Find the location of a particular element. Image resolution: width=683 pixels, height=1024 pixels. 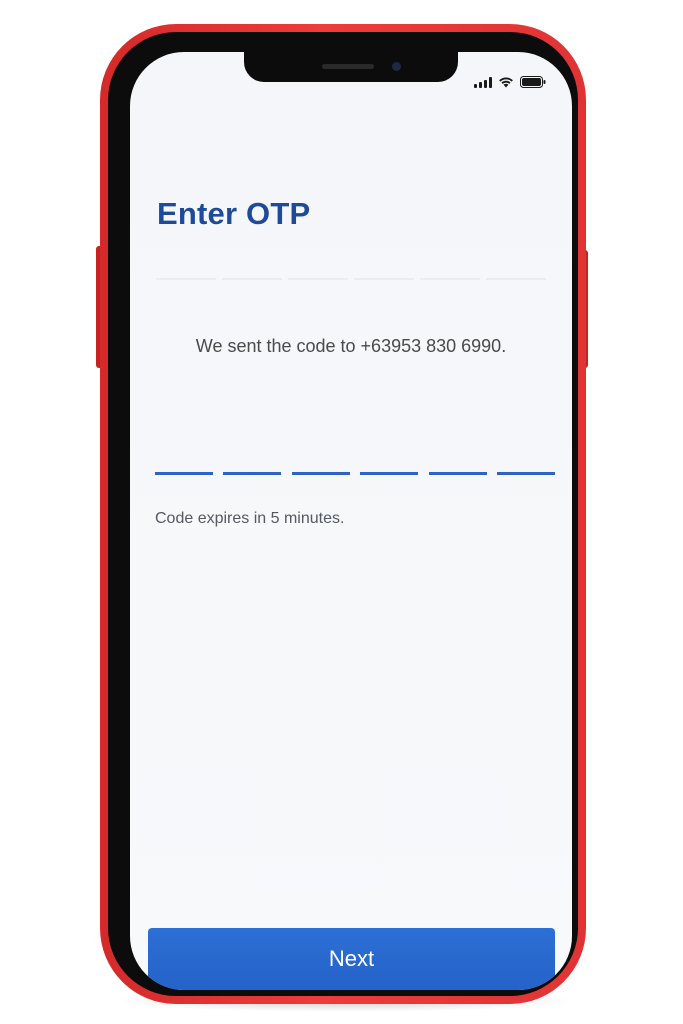

notch is located at coordinates (351, 67).